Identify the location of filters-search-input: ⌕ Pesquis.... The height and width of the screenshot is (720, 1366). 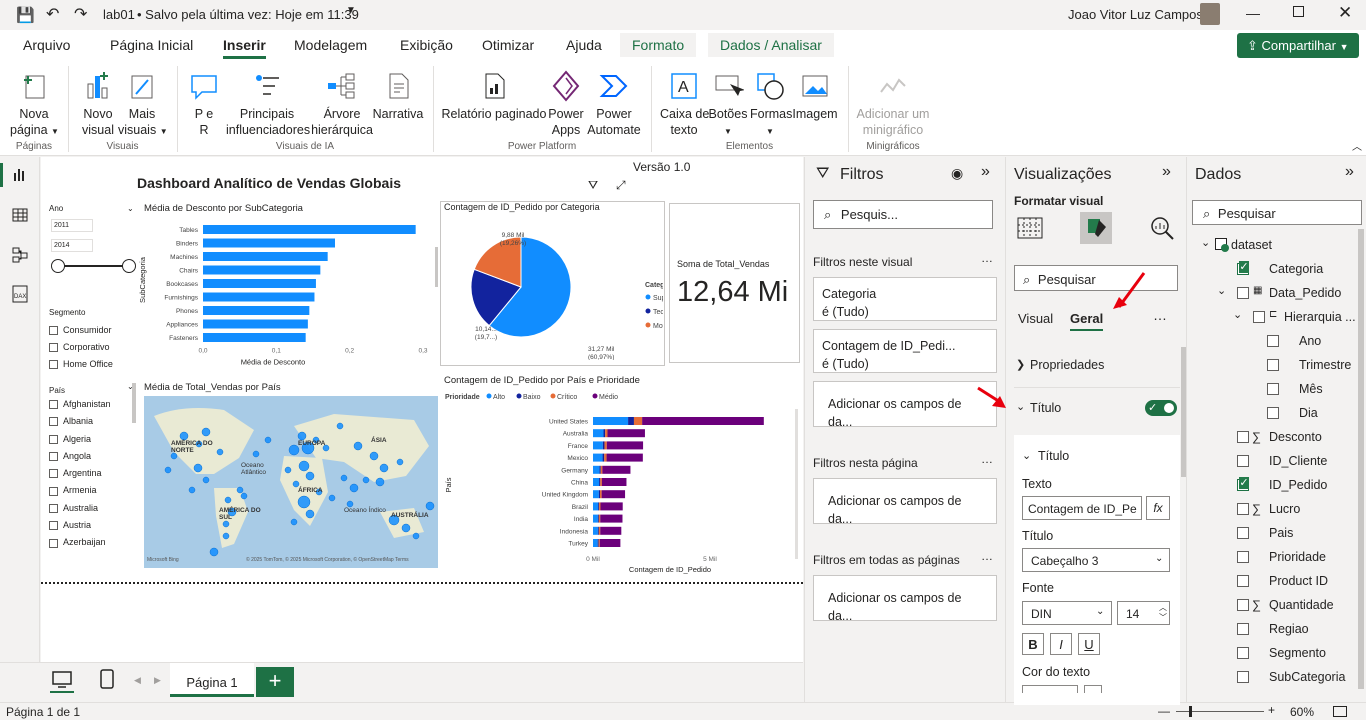
(903, 214).